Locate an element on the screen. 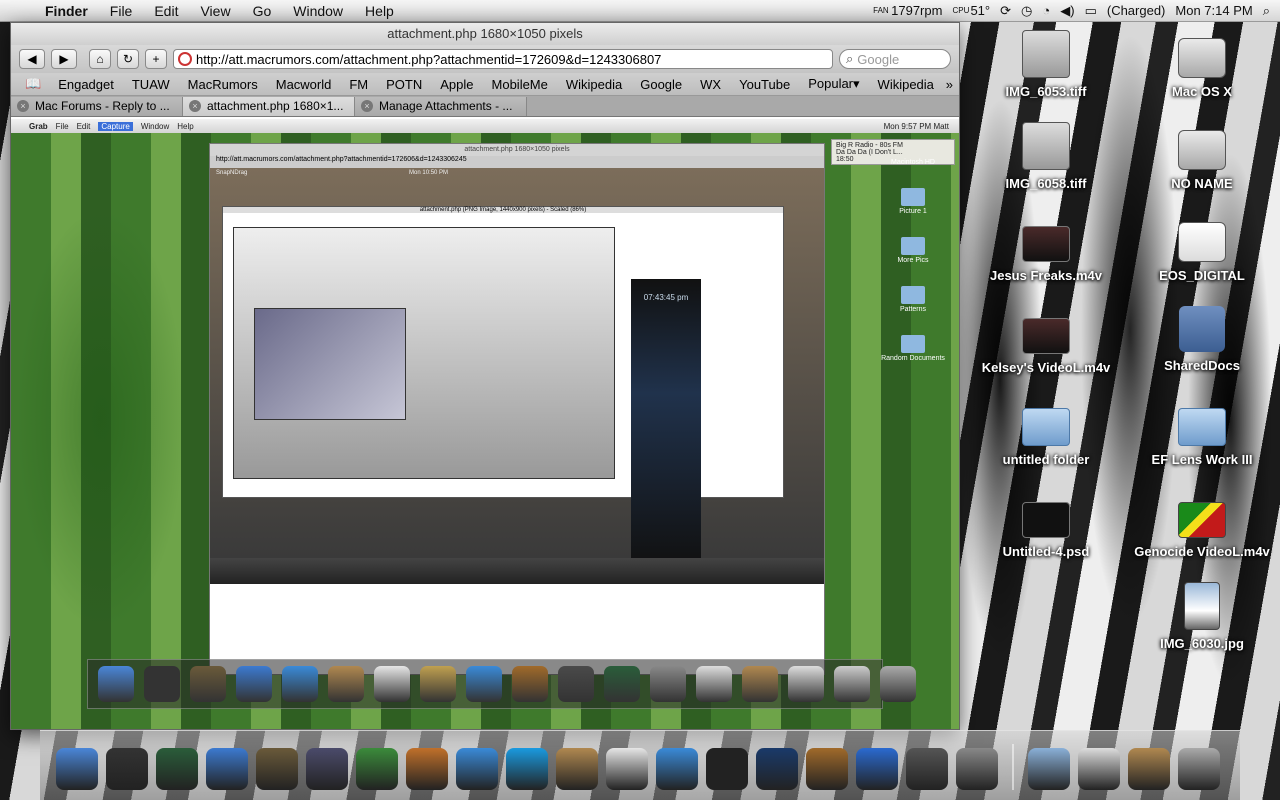 This screenshot has width=1280, height=800. bookmark-potn: POTN is located at coordinates (404, 84).